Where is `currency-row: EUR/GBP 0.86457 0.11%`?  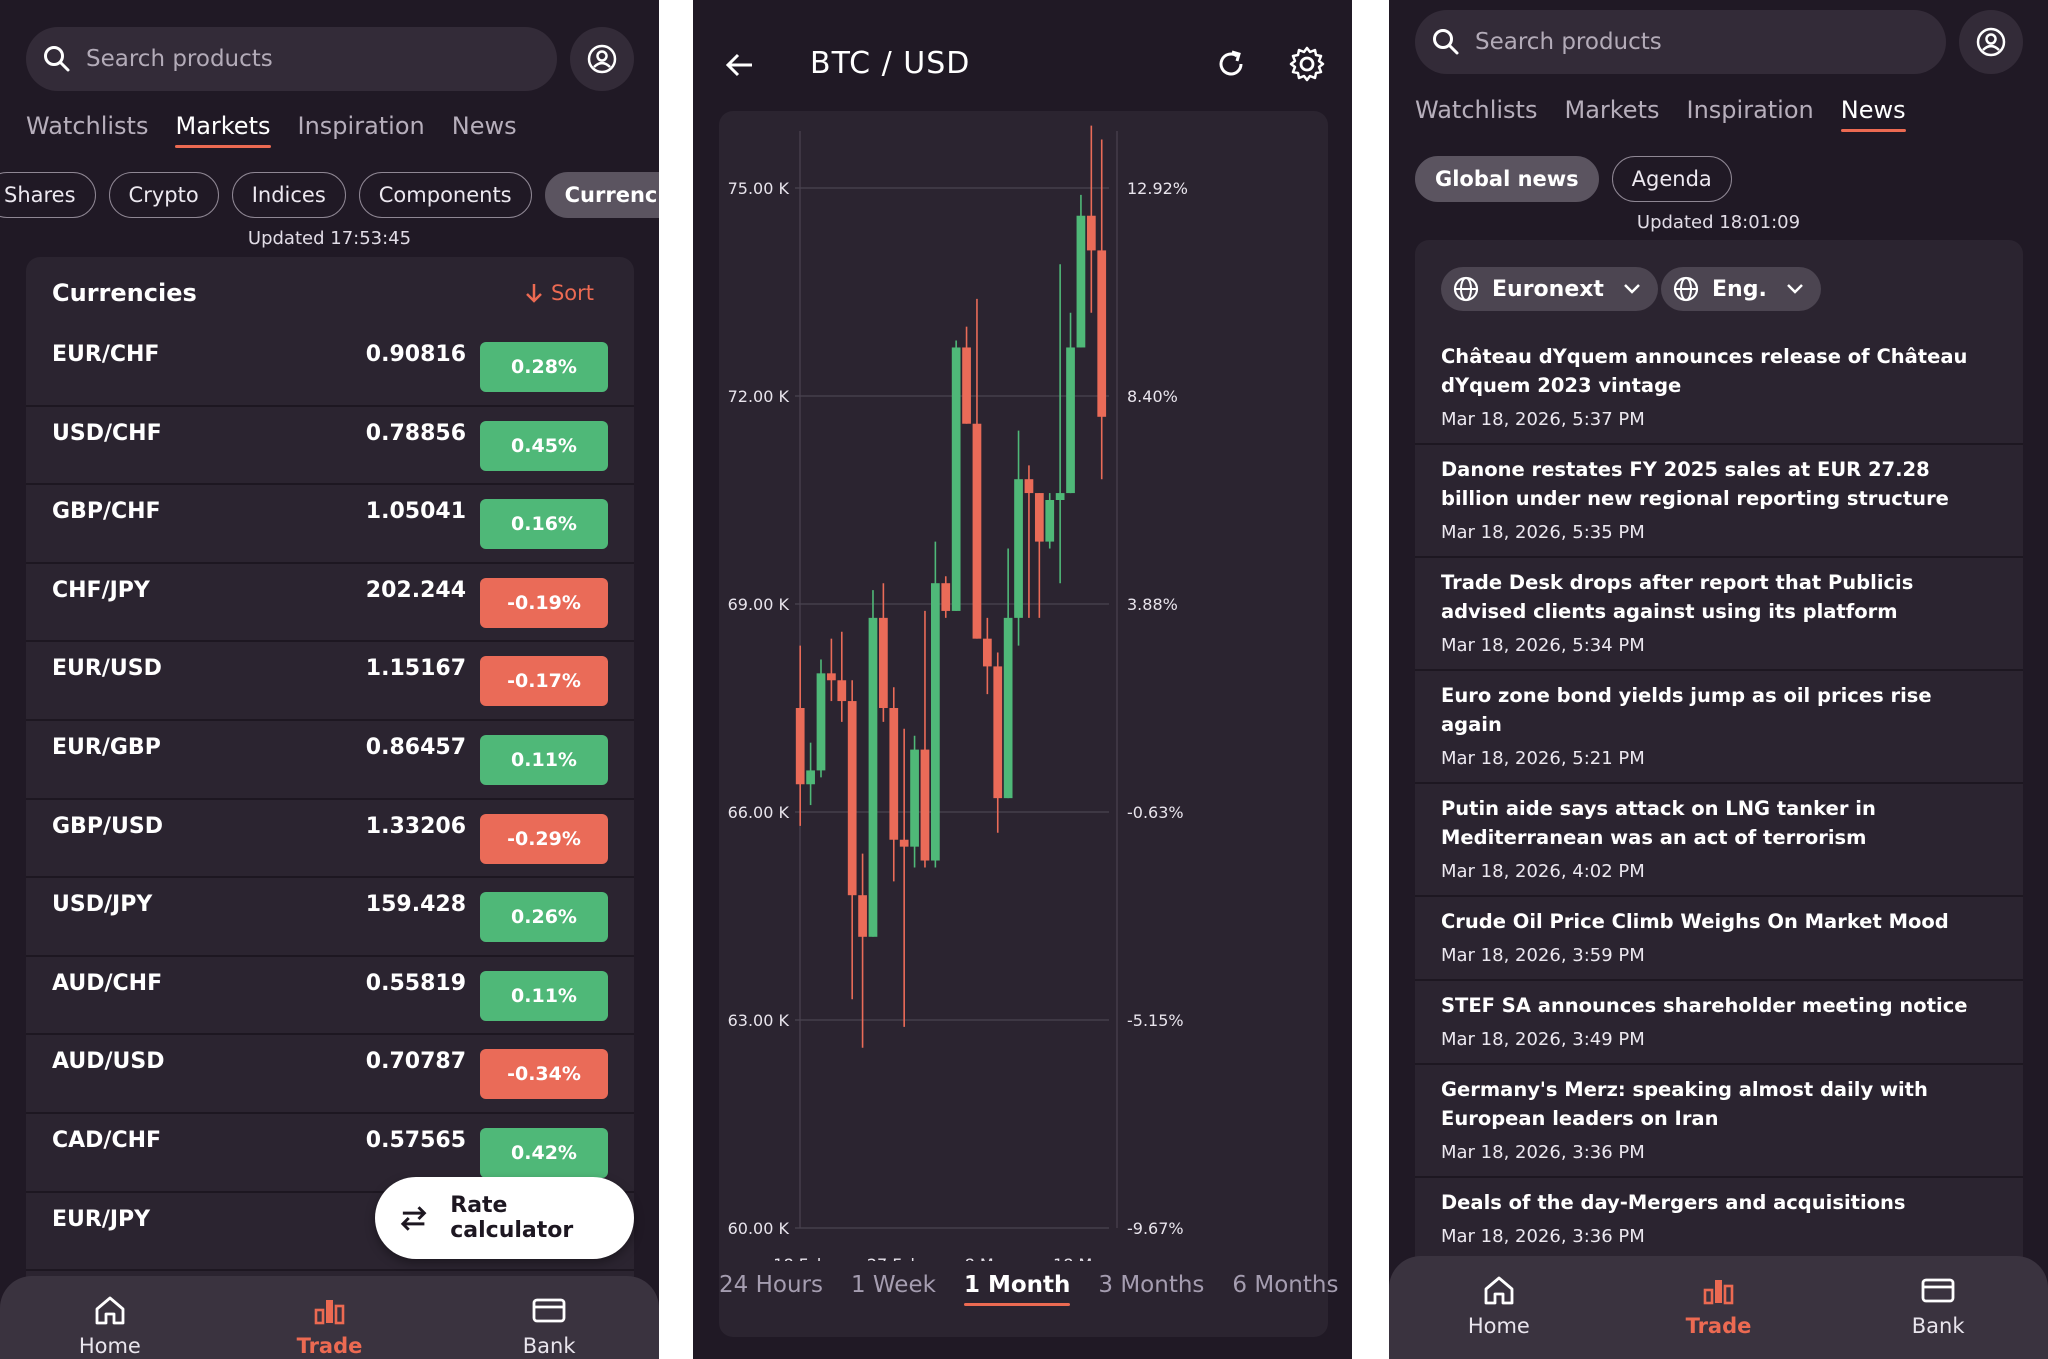 currency-row: EUR/GBP 0.86457 0.11% is located at coordinates (330, 760).